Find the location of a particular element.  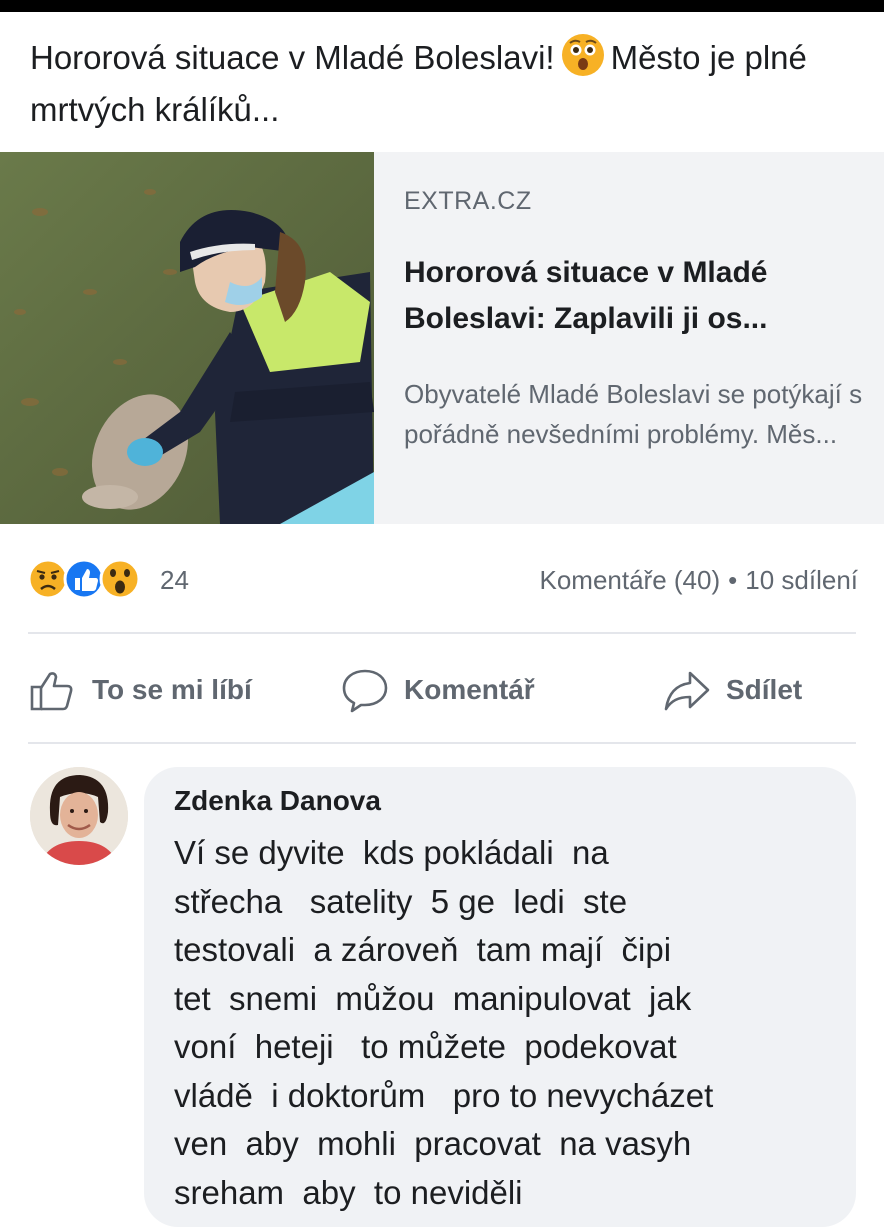

avatar is located at coordinates (79, 816).